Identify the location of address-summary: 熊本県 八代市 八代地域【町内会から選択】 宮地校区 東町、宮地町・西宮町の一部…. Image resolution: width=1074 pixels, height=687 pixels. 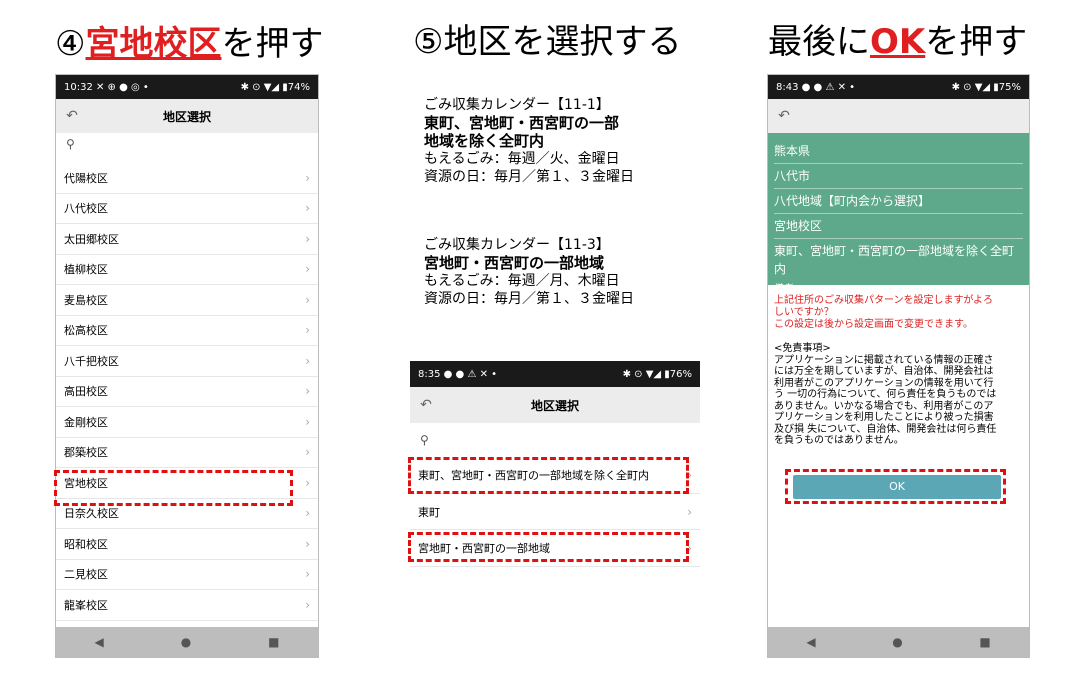
(898, 214).